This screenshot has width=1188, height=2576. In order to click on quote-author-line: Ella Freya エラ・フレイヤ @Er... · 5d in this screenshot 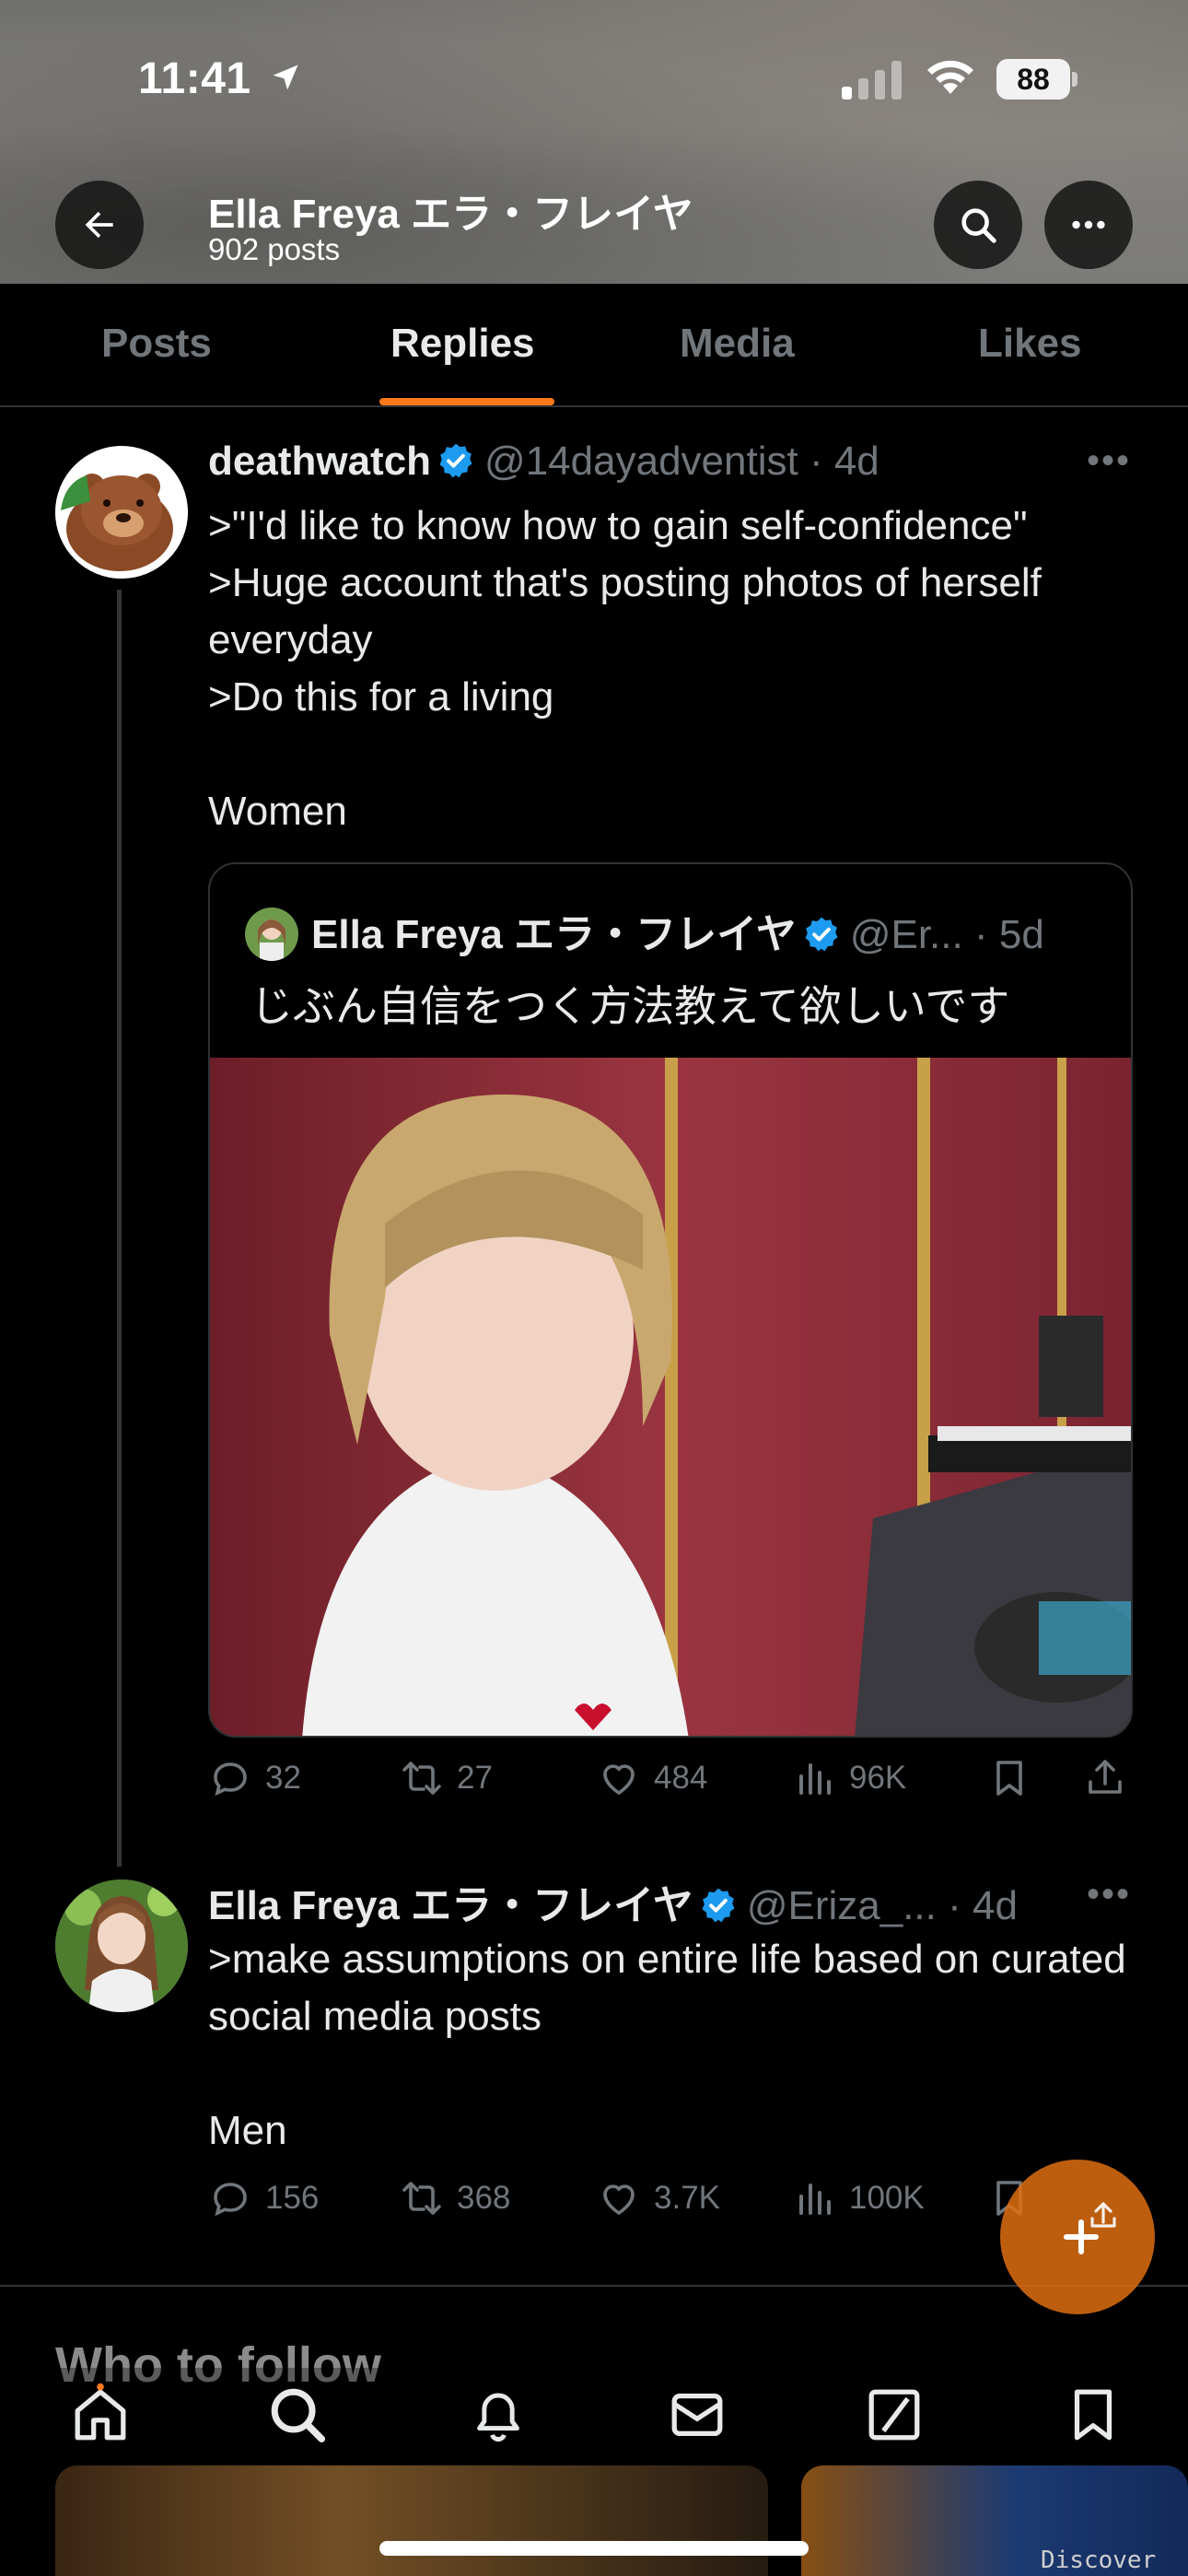, I will do `click(644, 931)`.